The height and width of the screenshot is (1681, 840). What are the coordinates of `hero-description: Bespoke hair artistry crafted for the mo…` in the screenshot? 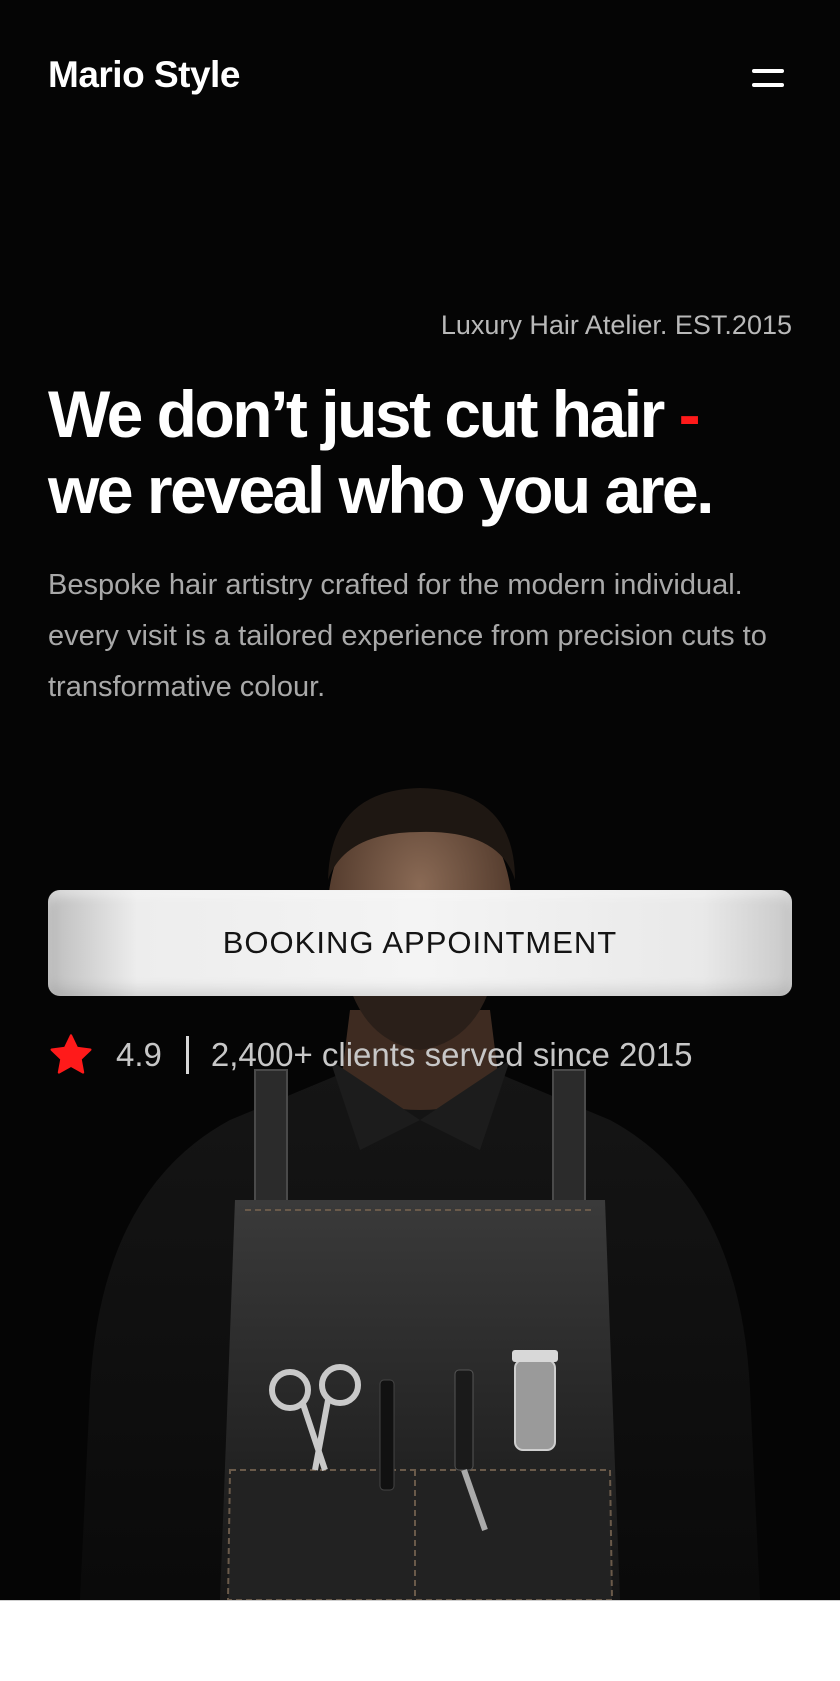 It's located at (407, 636).